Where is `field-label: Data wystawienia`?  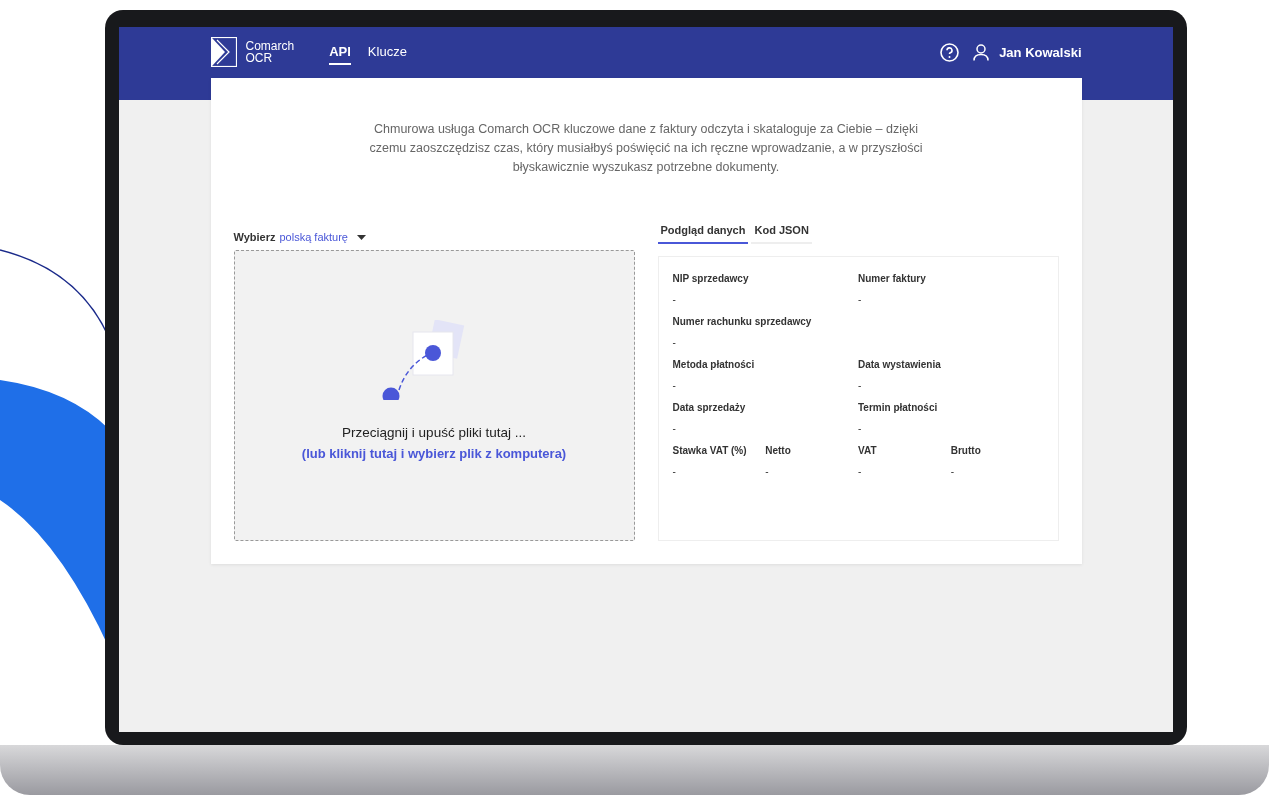
field-label: Data wystawienia is located at coordinates (900, 364).